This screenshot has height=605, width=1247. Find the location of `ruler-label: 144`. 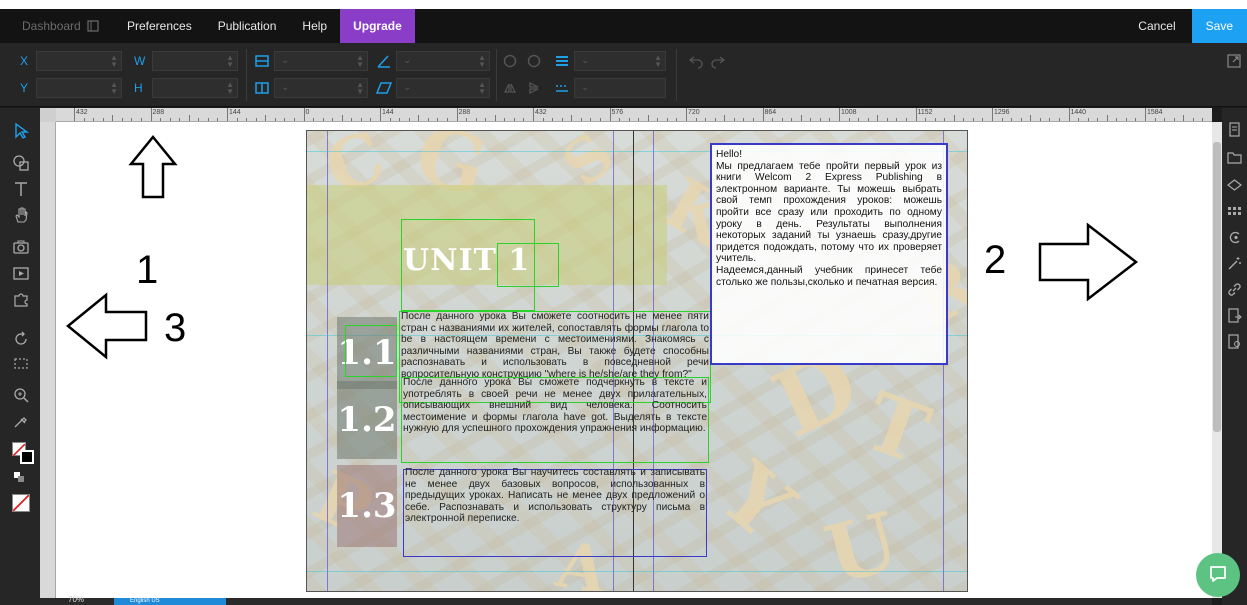

ruler-label: 144 is located at coordinates (235, 112).